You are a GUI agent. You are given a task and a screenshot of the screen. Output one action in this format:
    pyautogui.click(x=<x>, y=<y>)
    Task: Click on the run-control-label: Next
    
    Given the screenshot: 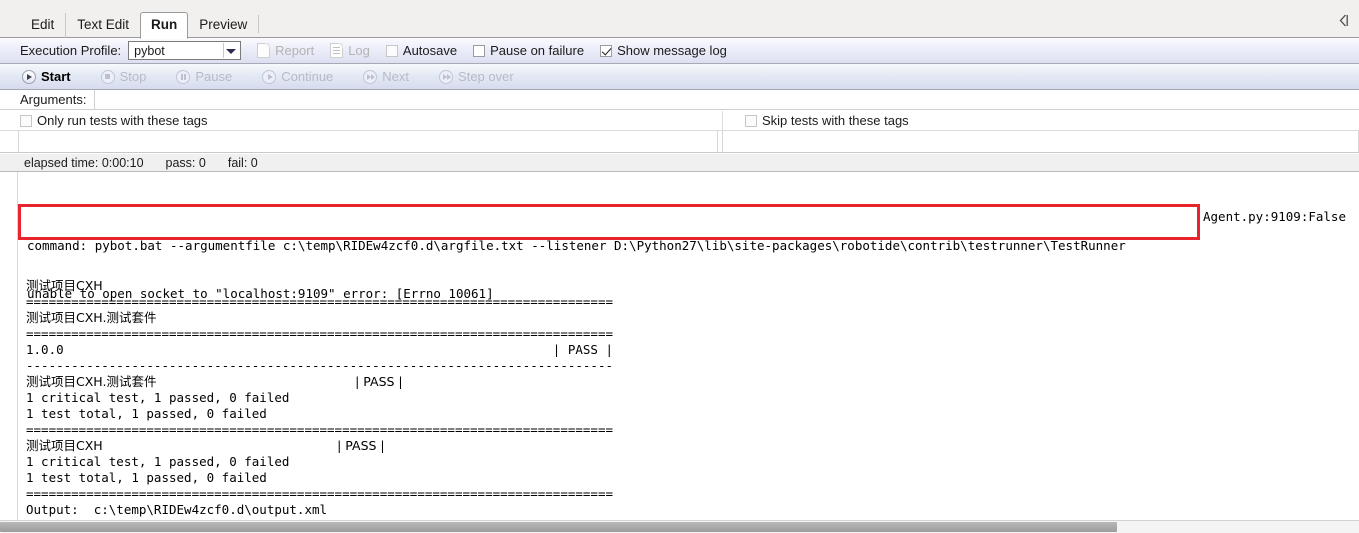 What is the action you would take?
    pyautogui.click(x=396, y=76)
    